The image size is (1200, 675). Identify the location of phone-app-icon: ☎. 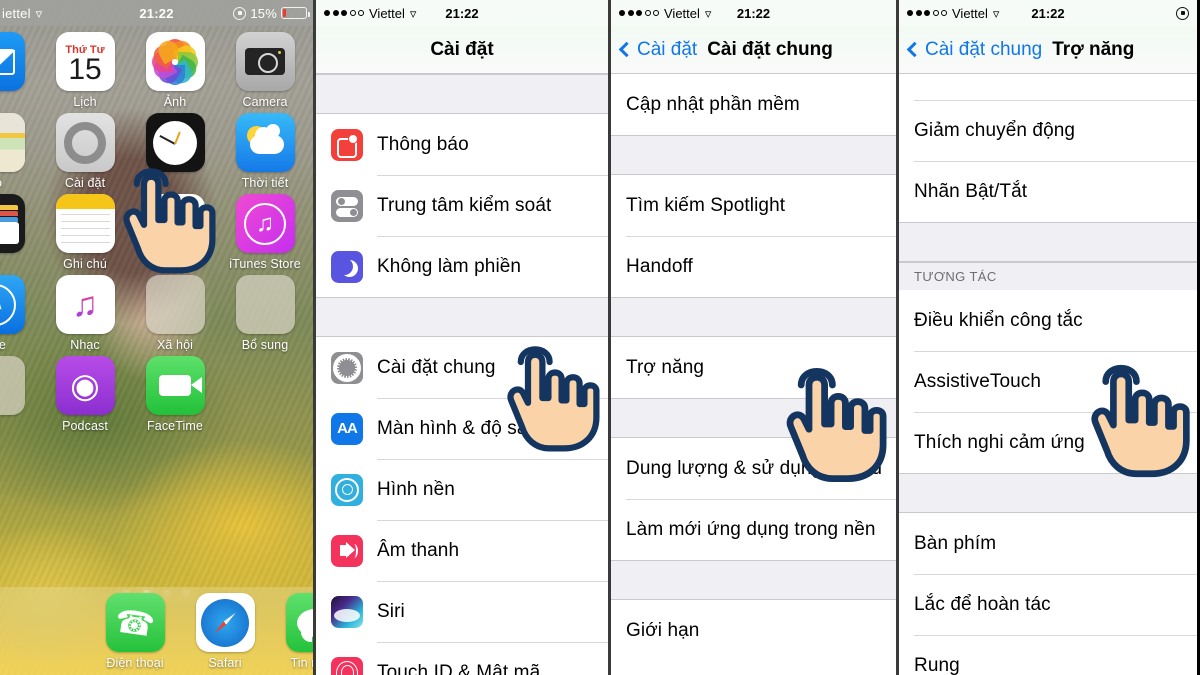
(135, 622).